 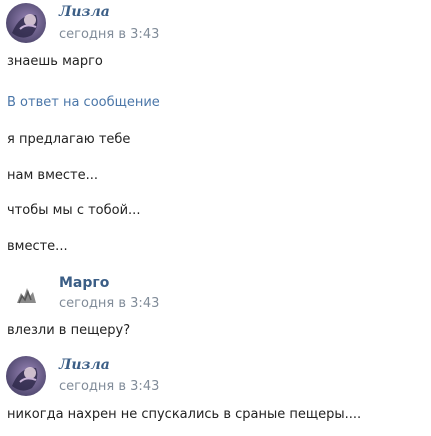 I want to click on message-text: знаешь марго, so click(x=55, y=61).